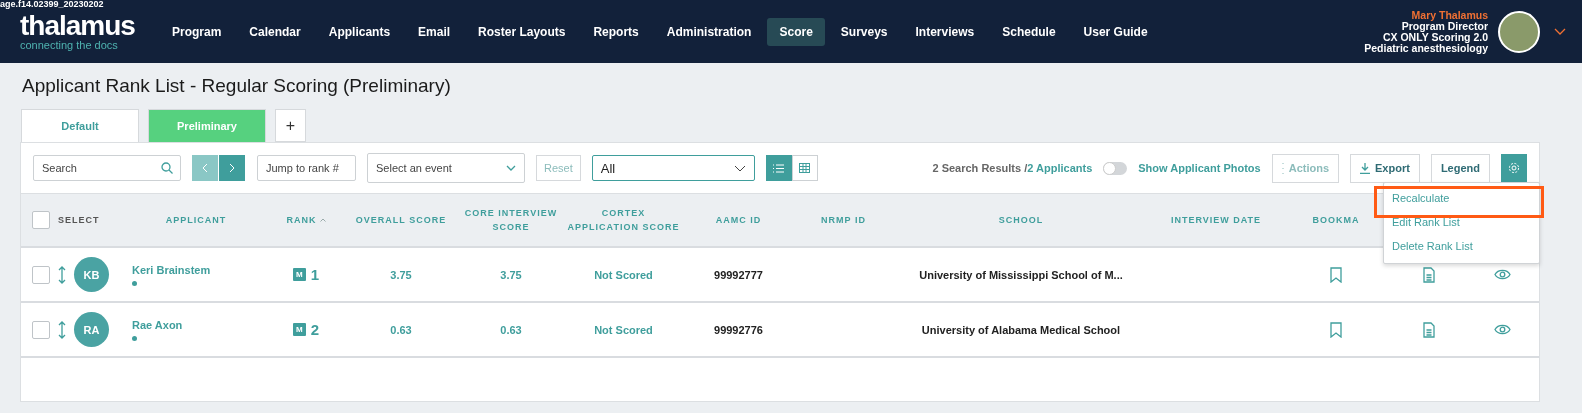 Image resolution: width=1582 pixels, height=413 pixels. I want to click on next-button, so click(232, 168).